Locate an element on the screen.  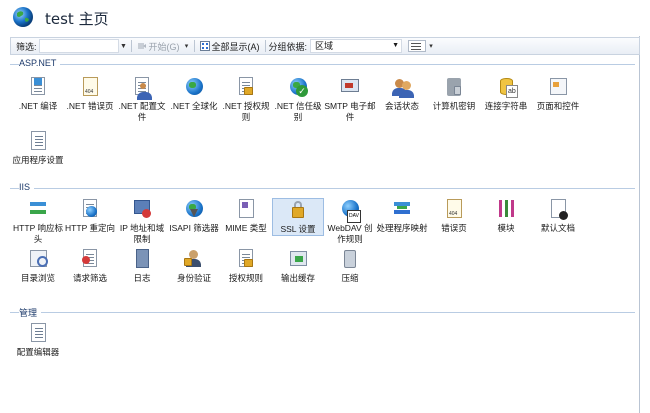
feature-output-caching: 输出缓存 is located at coordinates (298, 266).